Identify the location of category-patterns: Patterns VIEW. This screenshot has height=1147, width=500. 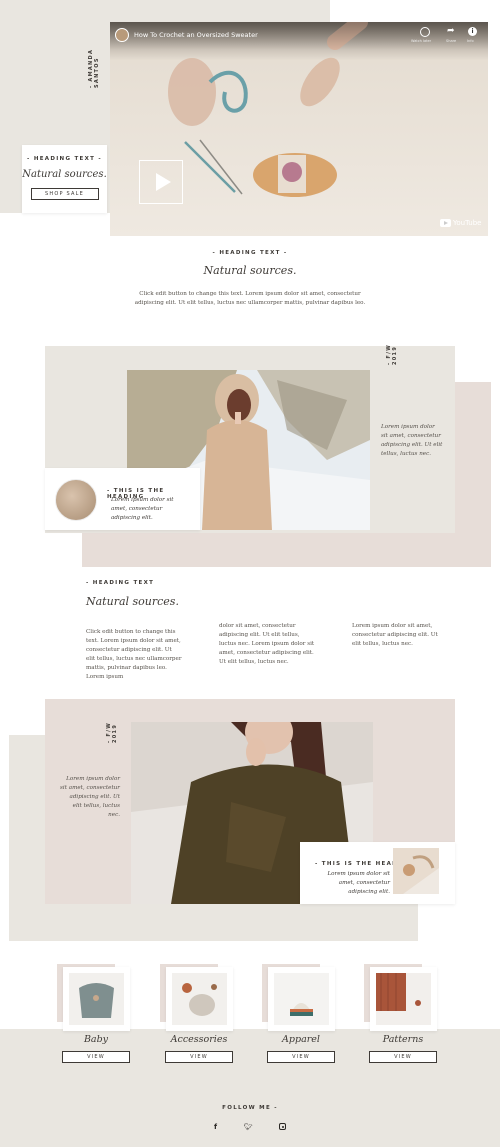
(403, 1015).